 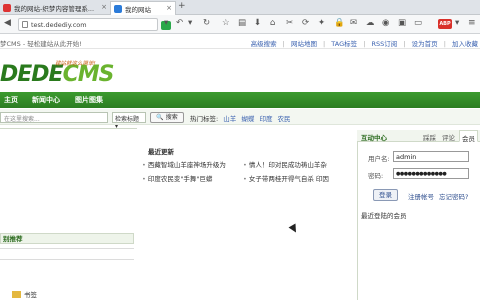 I want to click on mouse-cursor-icon, so click(x=294, y=229).